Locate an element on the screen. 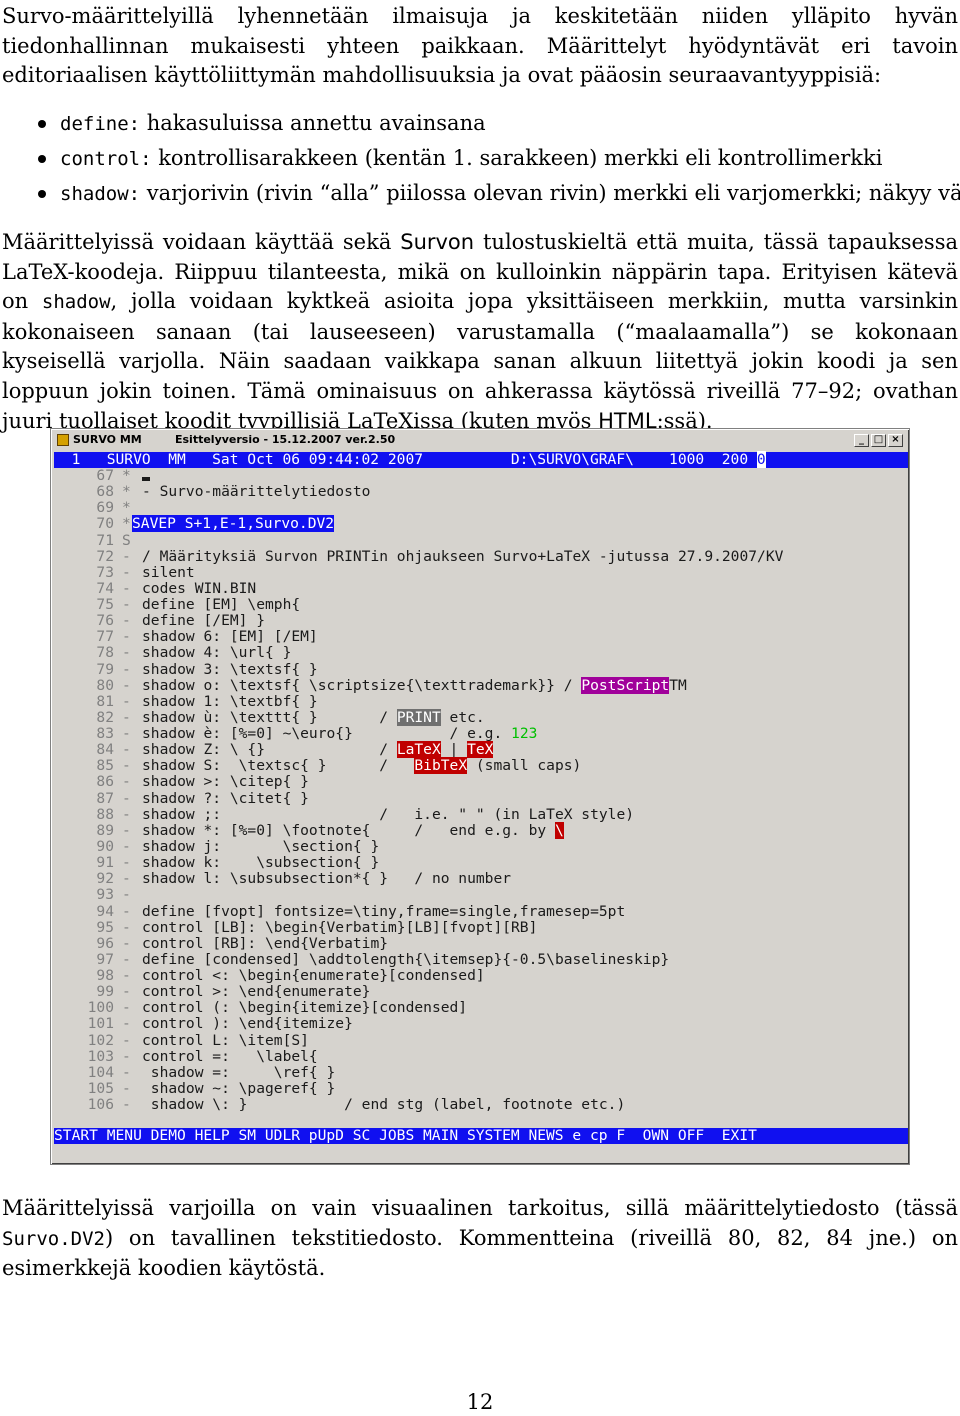 The width and height of the screenshot is (960, 1416). edit-line: 79- shadow 3: \textsf{ } is located at coordinates (481, 669).